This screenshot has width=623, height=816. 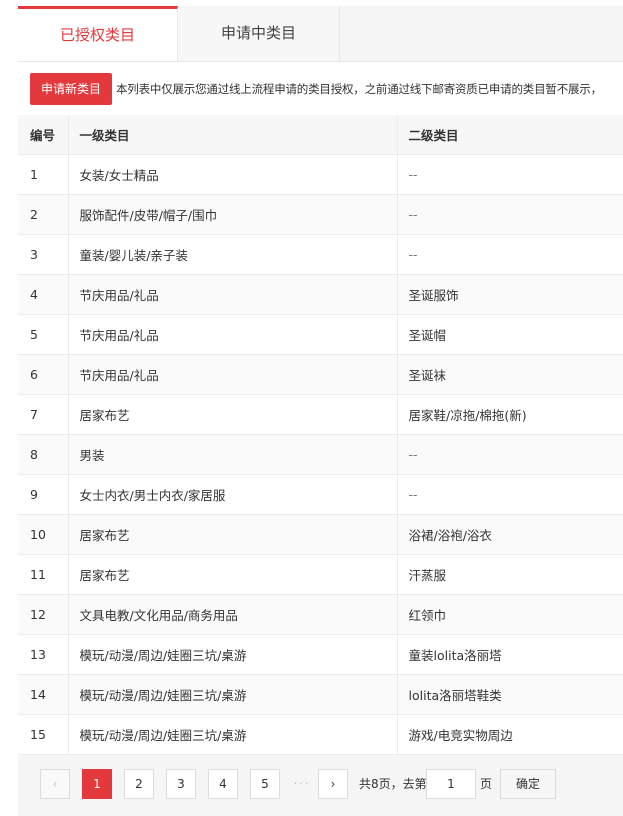 I want to click on row-number: 1, so click(x=43, y=174).